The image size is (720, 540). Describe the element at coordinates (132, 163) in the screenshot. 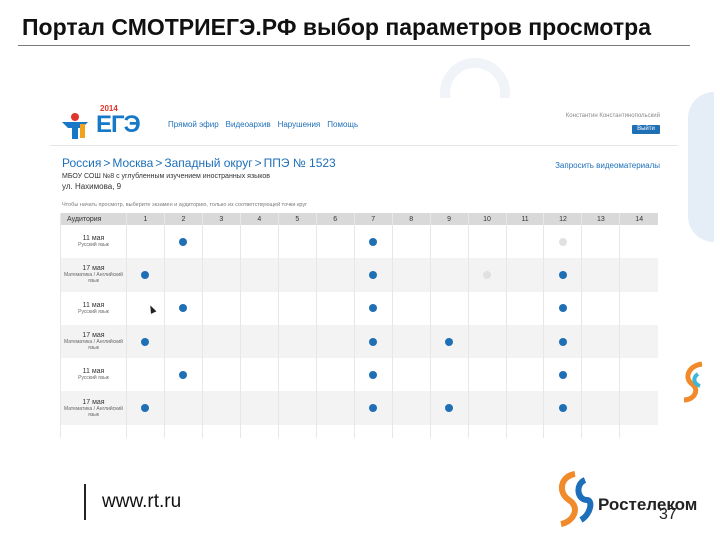

I see `breadcrumb-city: Москва` at that location.